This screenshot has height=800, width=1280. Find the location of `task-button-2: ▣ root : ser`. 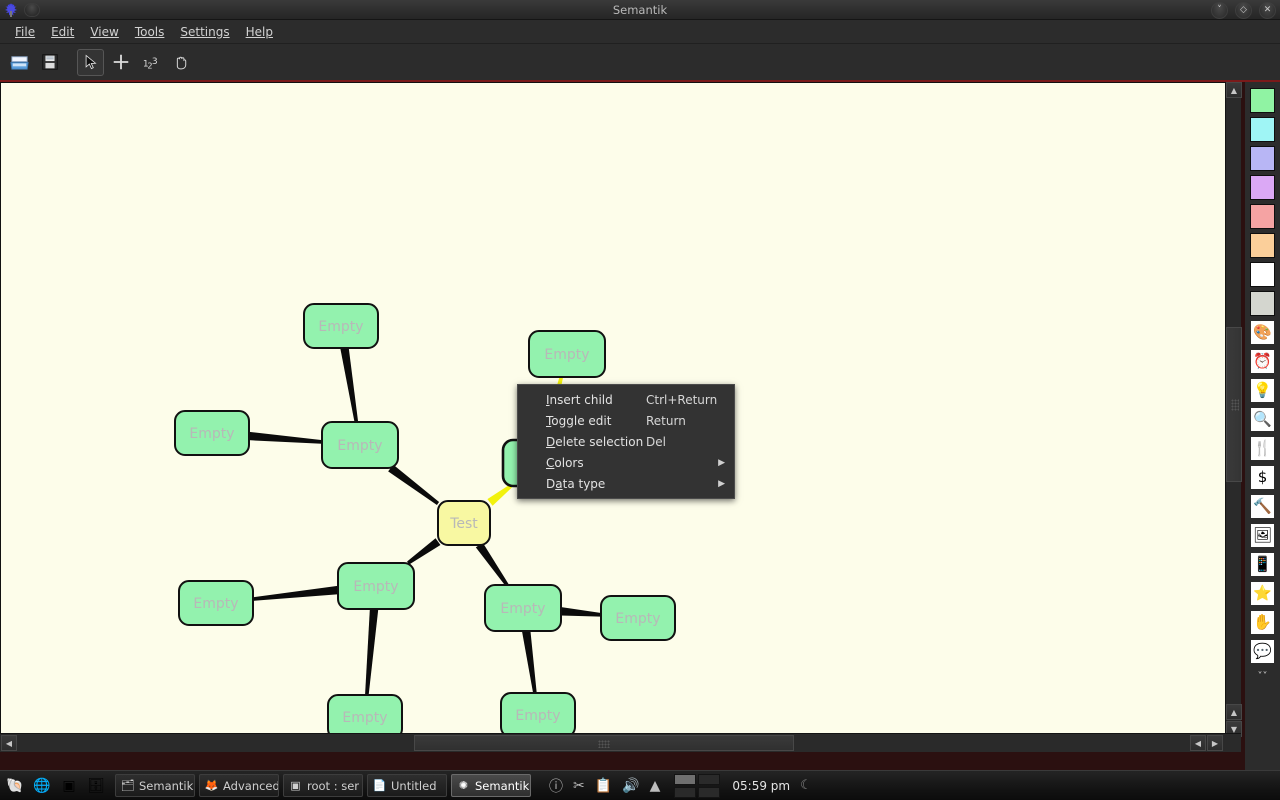

task-button-2: ▣ root : ser is located at coordinates (323, 785).